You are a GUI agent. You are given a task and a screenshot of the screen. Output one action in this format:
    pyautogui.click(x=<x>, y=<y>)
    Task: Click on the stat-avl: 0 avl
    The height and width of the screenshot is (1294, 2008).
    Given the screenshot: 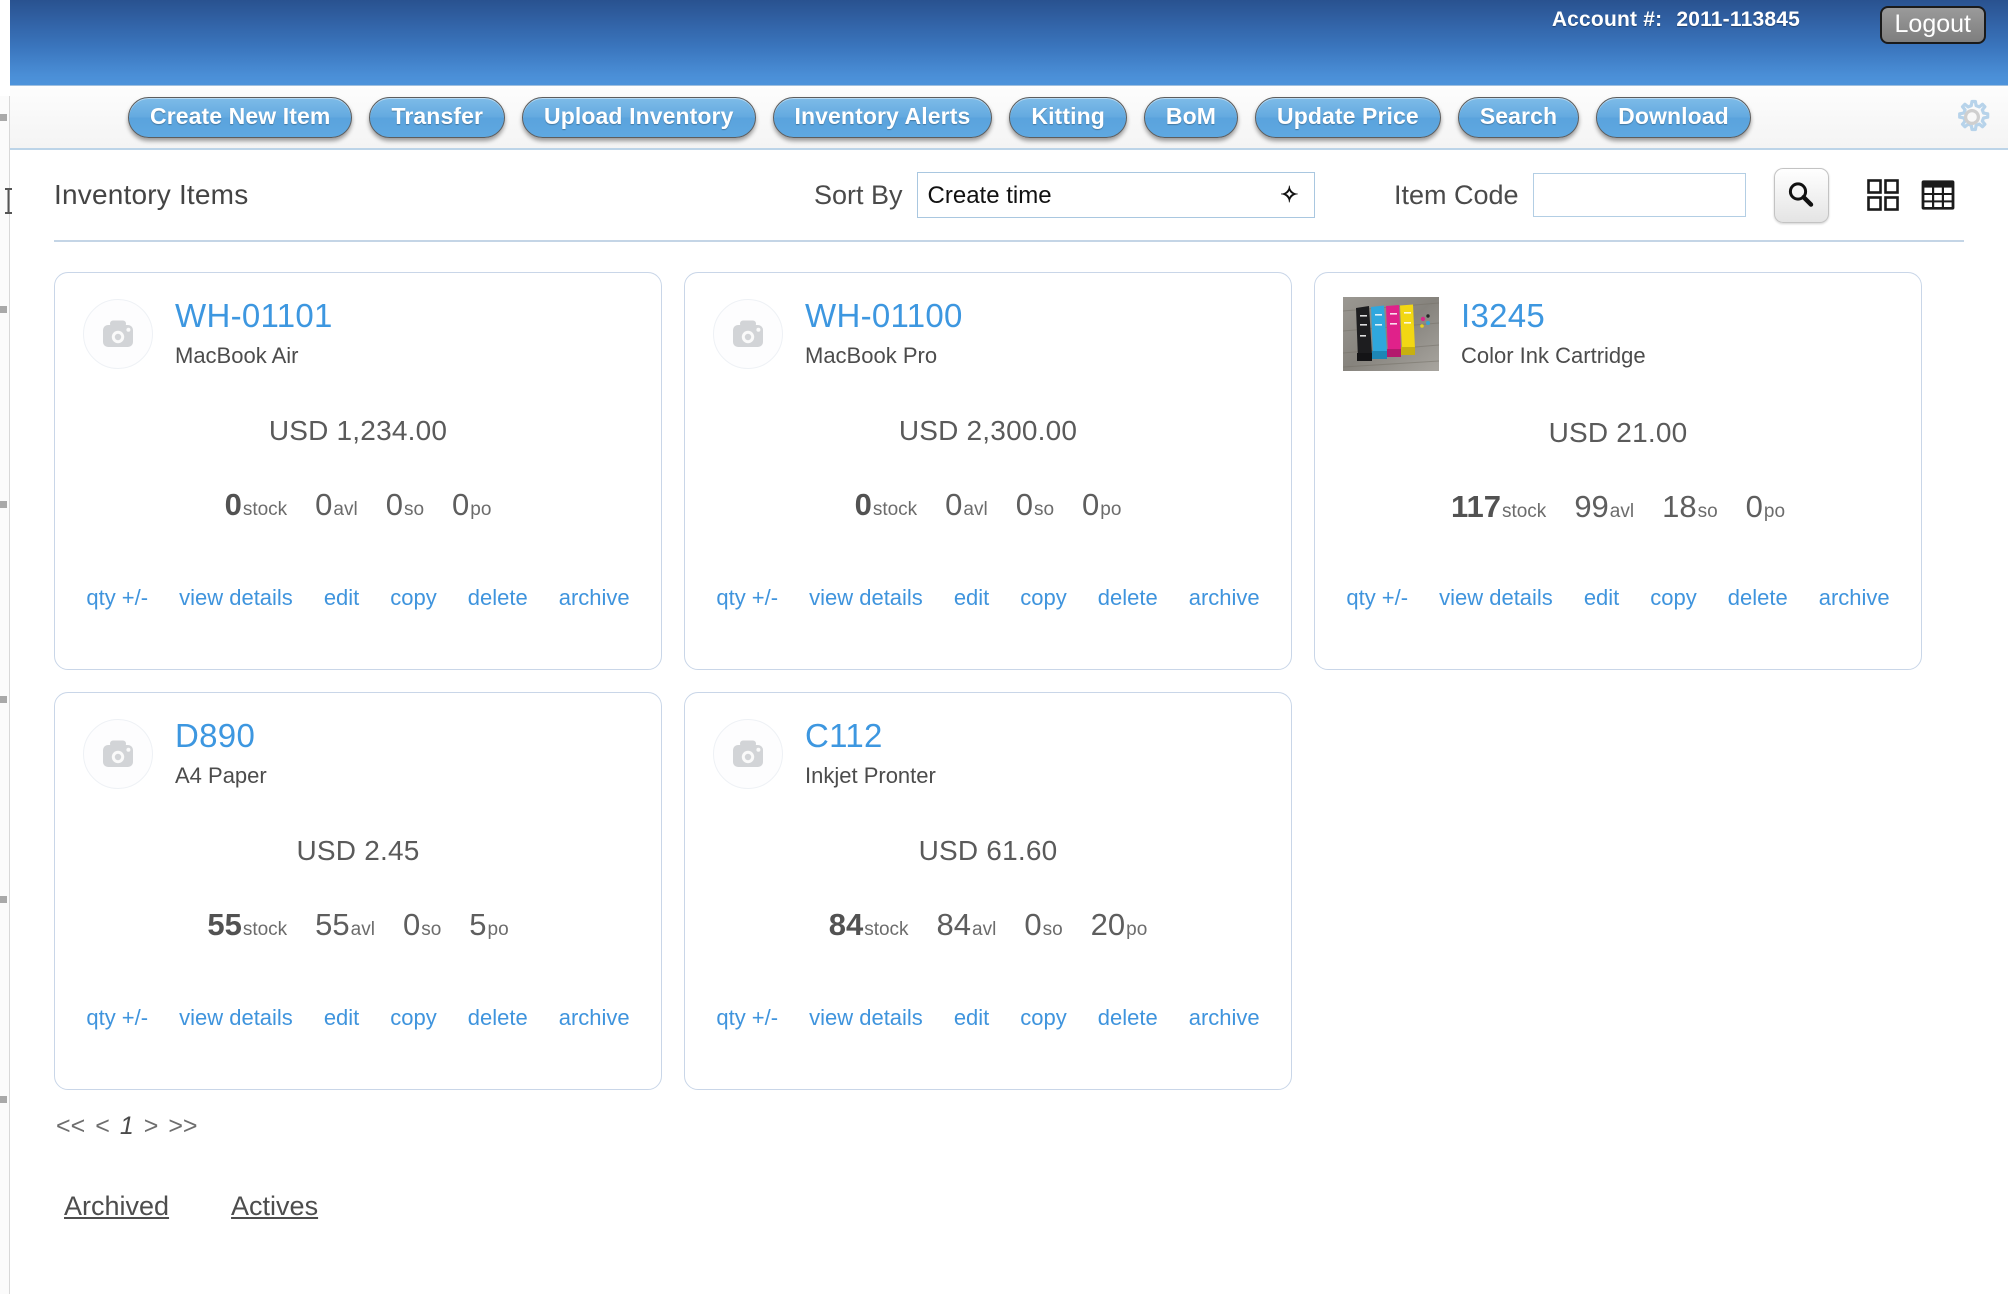 What is the action you would take?
    pyautogui.click(x=336, y=505)
    